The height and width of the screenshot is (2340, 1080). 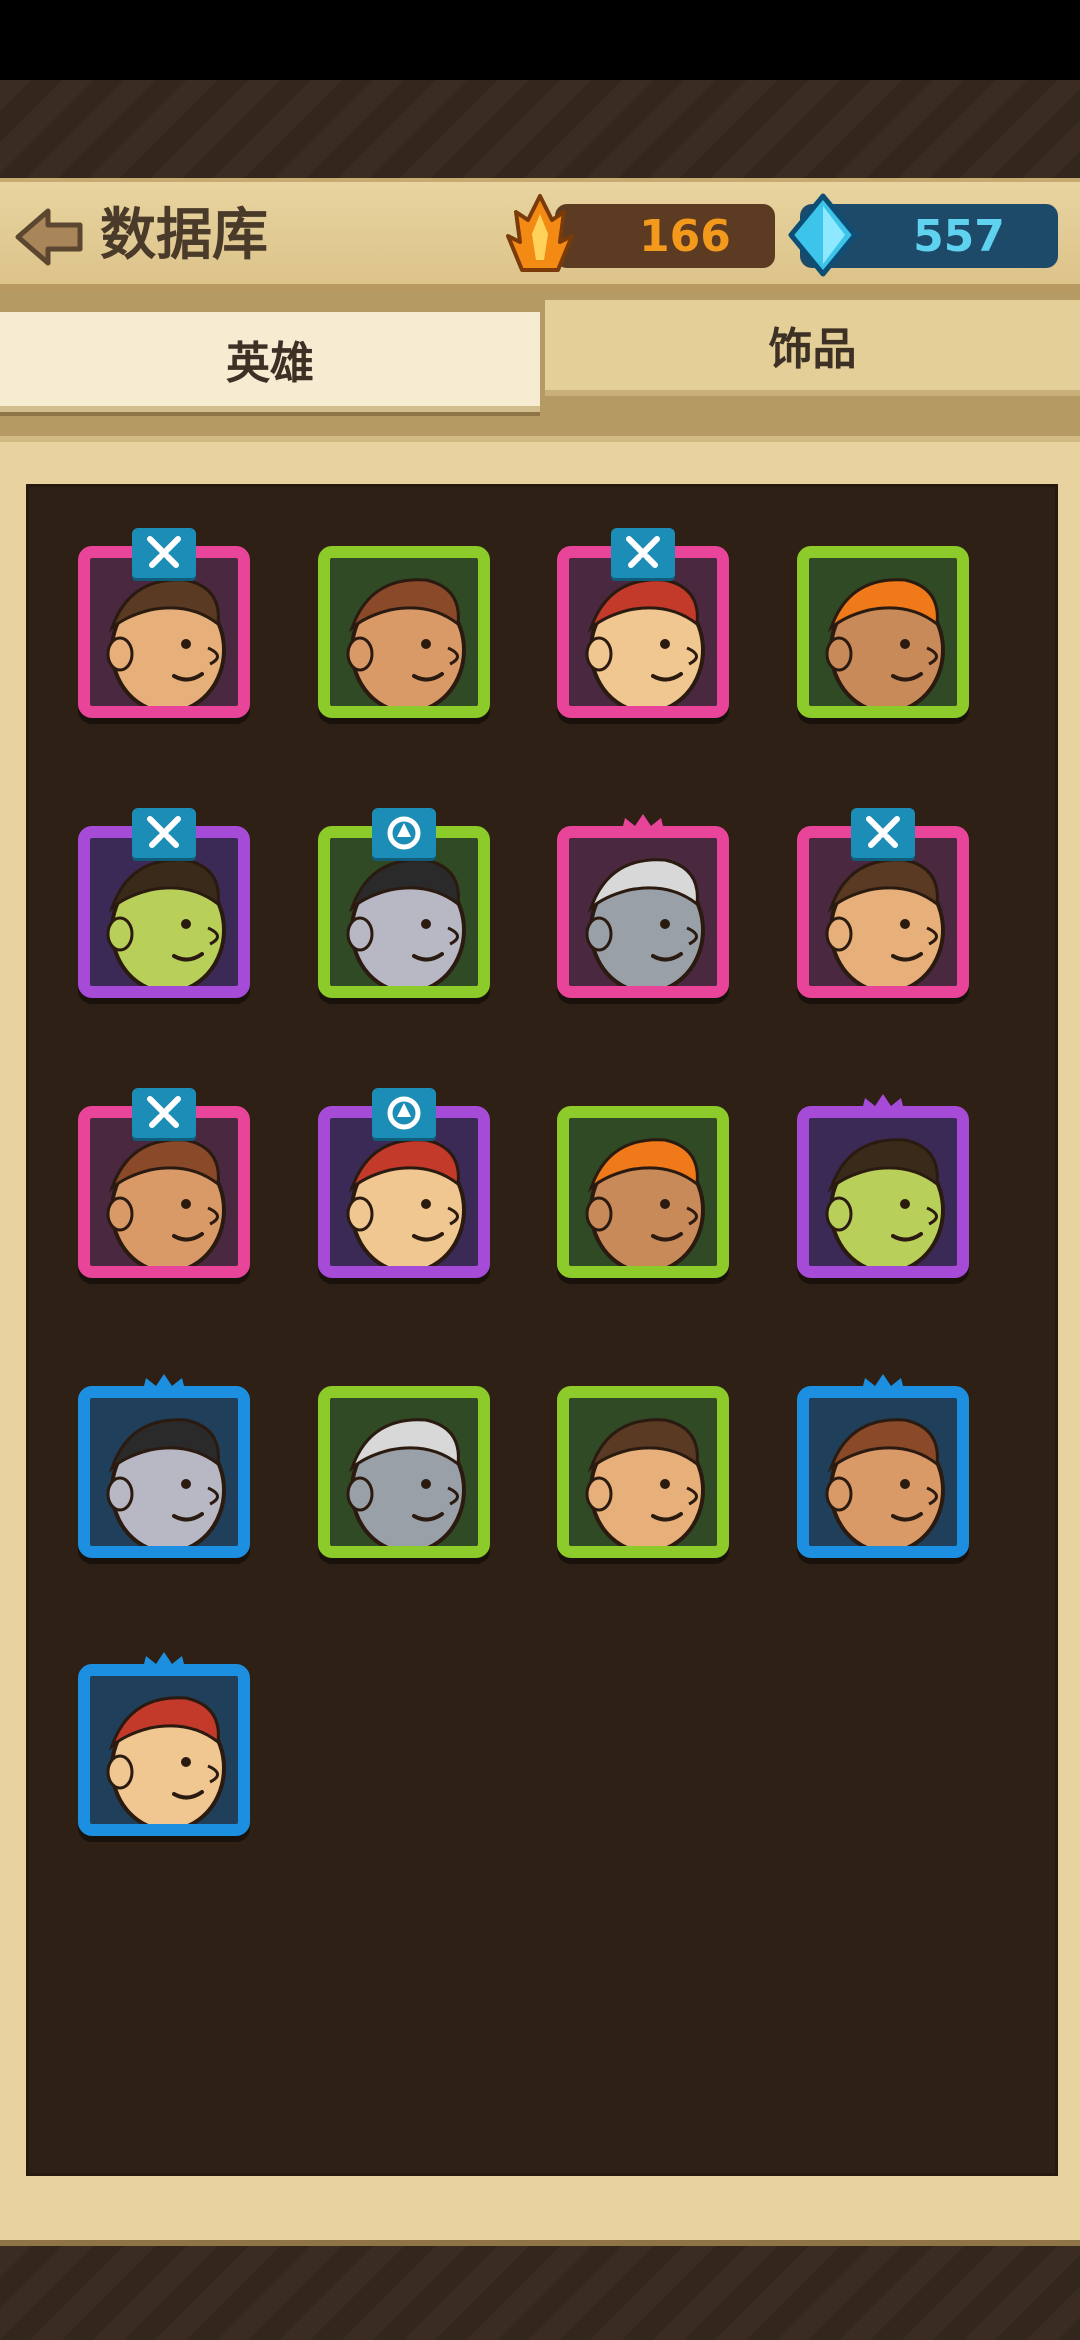 I want to click on bottom-decor-band, so click(x=540, y=2290).